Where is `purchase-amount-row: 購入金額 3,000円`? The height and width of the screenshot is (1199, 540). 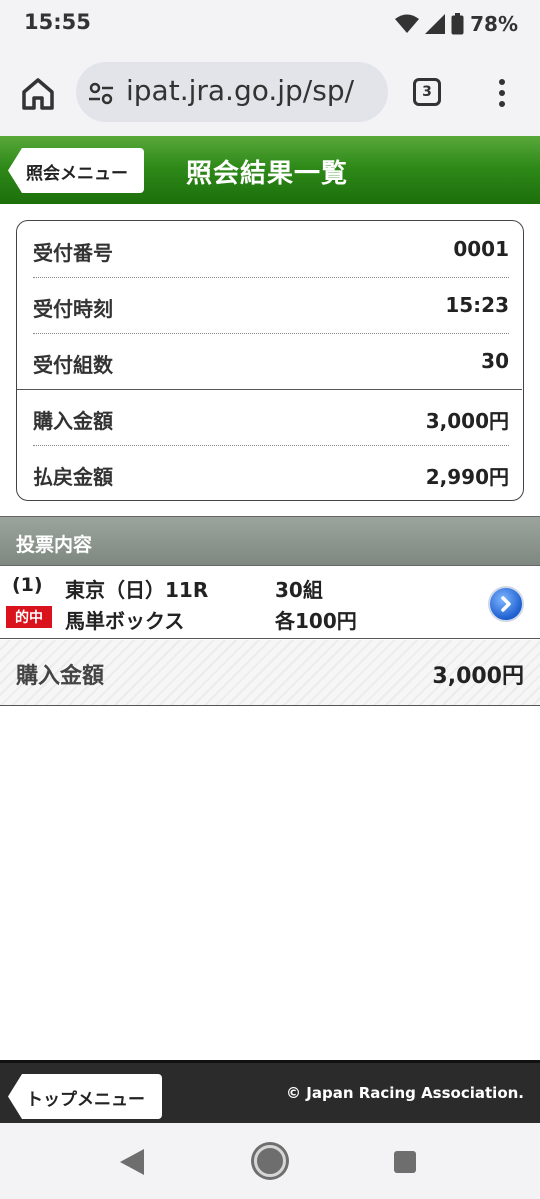 purchase-amount-row: 購入金額 3,000円 is located at coordinates (271, 417).